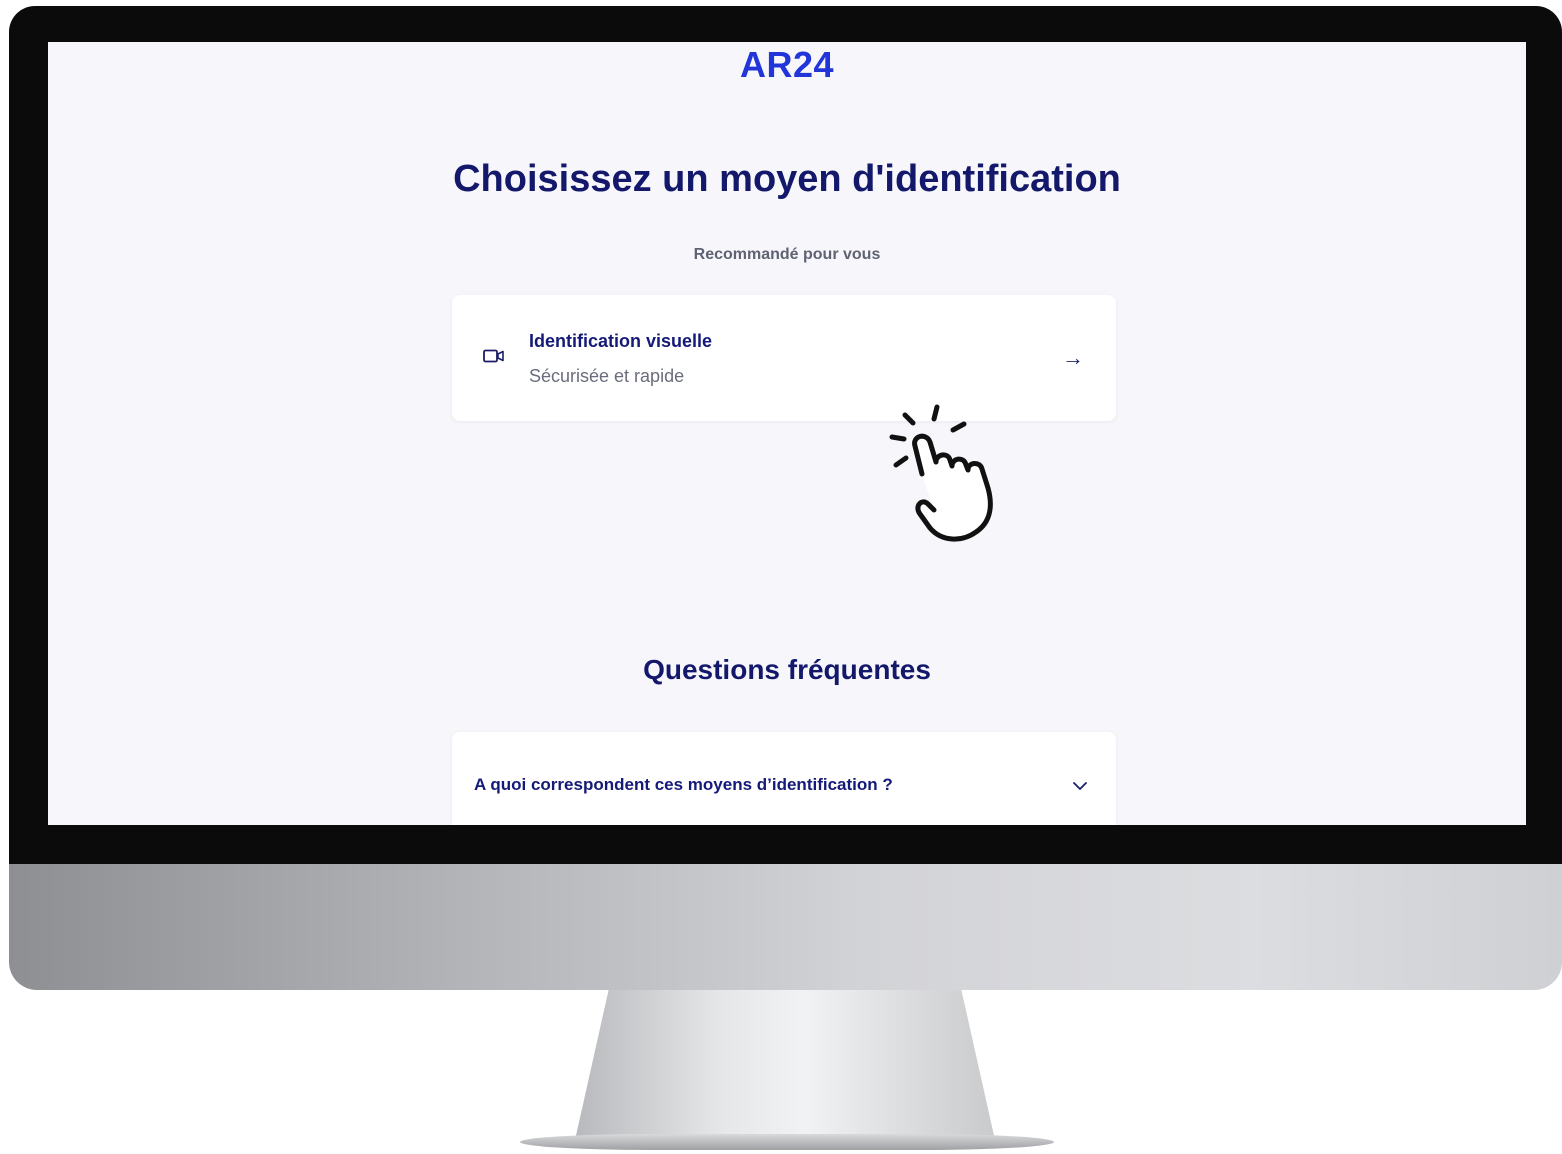  What do you see at coordinates (787, 179) in the screenshot?
I see `page-title: Choisissez un moyen d'identification` at bounding box center [787, 179].